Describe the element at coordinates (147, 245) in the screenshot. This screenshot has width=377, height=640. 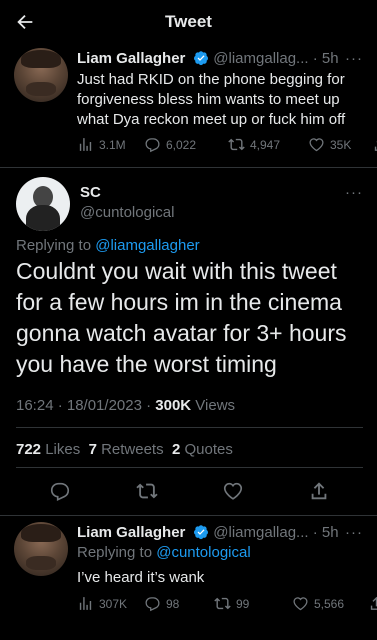
I see `replying-to-link: @liamgallagher` at that location.